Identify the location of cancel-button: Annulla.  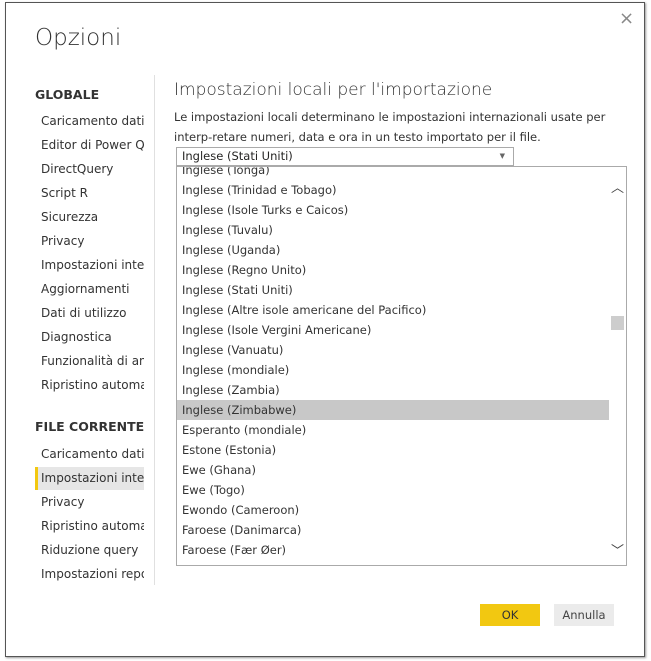
(584, 615).